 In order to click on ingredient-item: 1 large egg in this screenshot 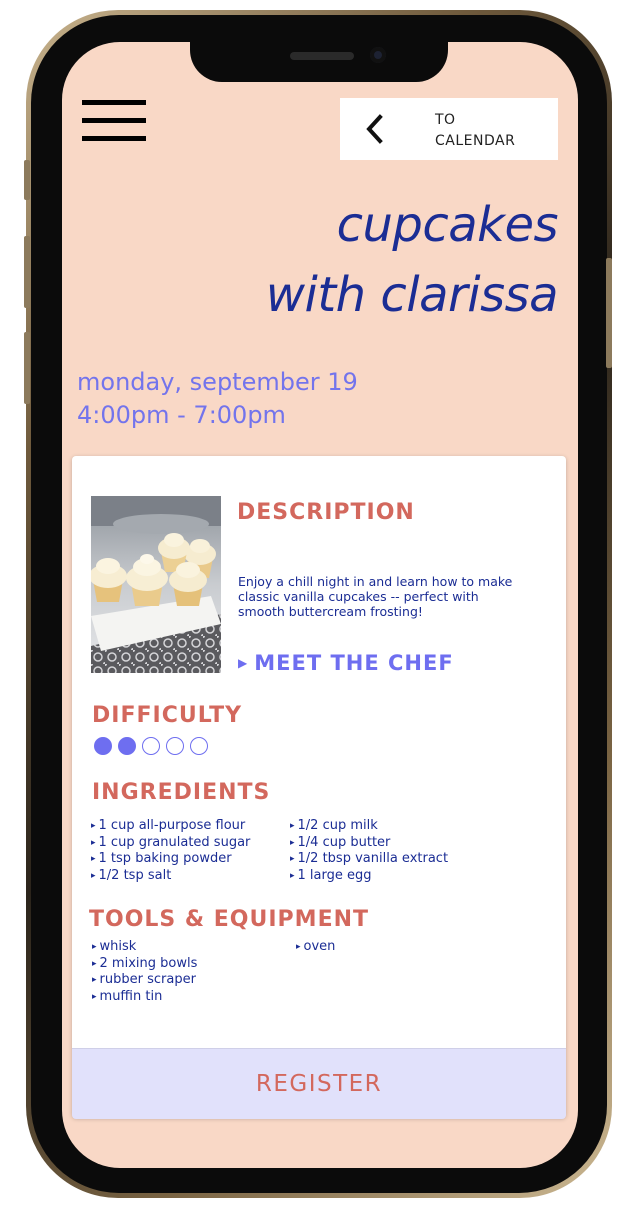, I will do `click(369, 876)`.